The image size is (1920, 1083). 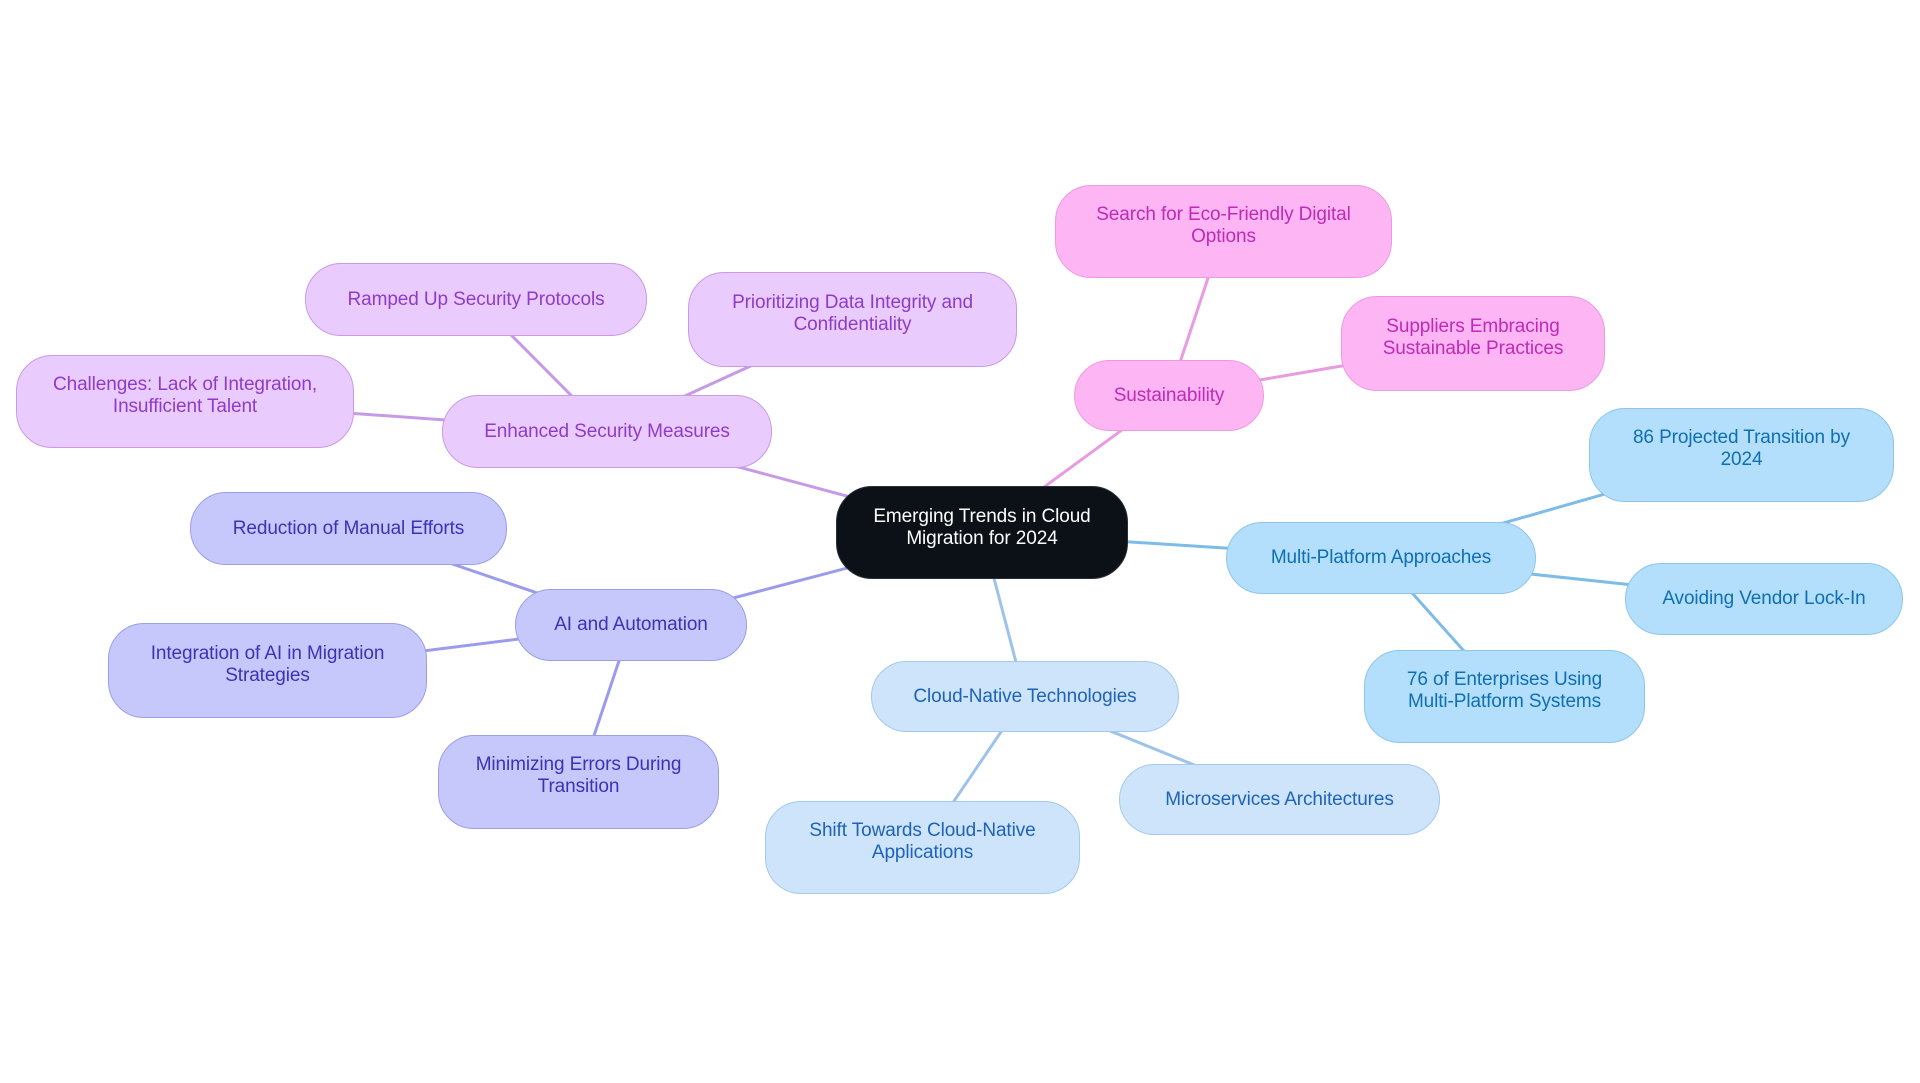 I want to click on branch-node-enhanced-security: Enhanced Security Measures, so click(x=607, y=431).